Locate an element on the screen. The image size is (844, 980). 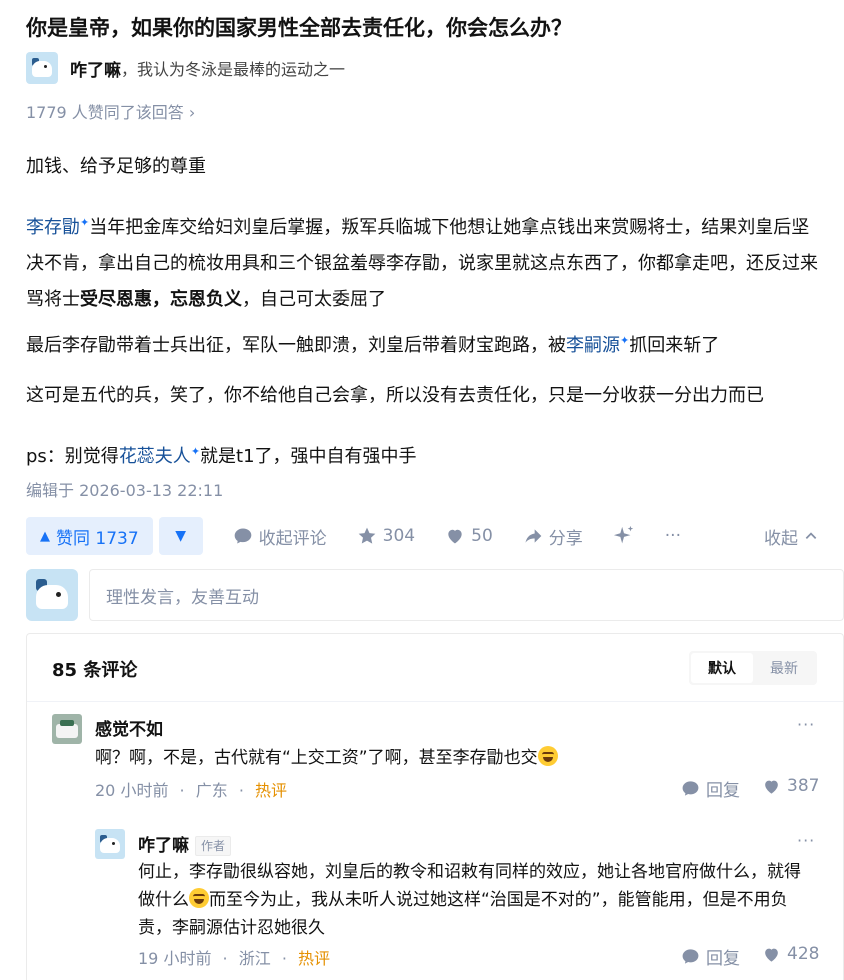
sort-default-tab: 默认 is located at coordinates (722, 668).